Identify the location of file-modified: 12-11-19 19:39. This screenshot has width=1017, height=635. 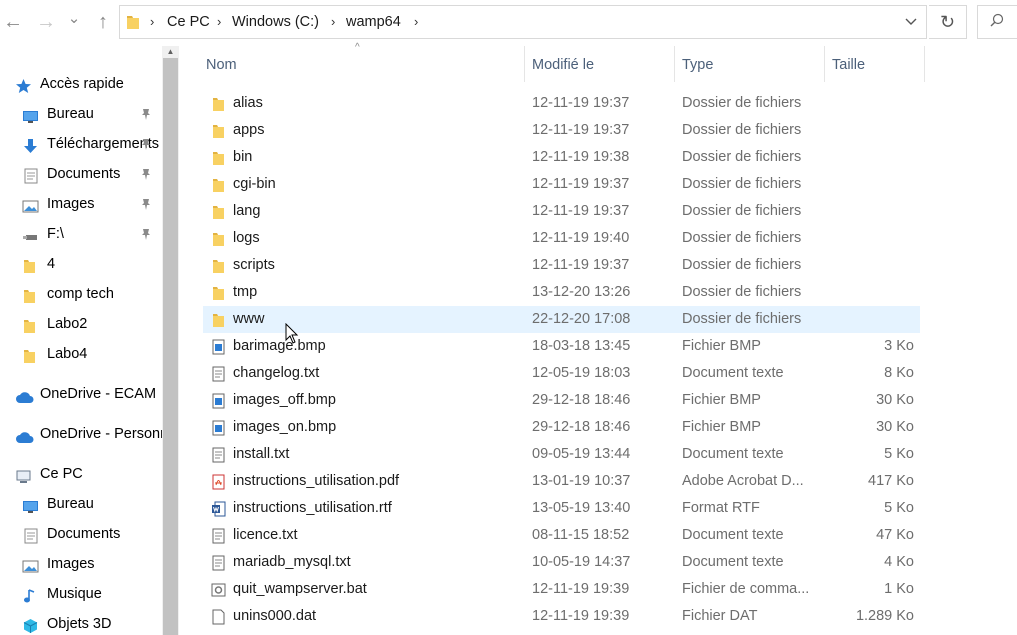
(581, 589).